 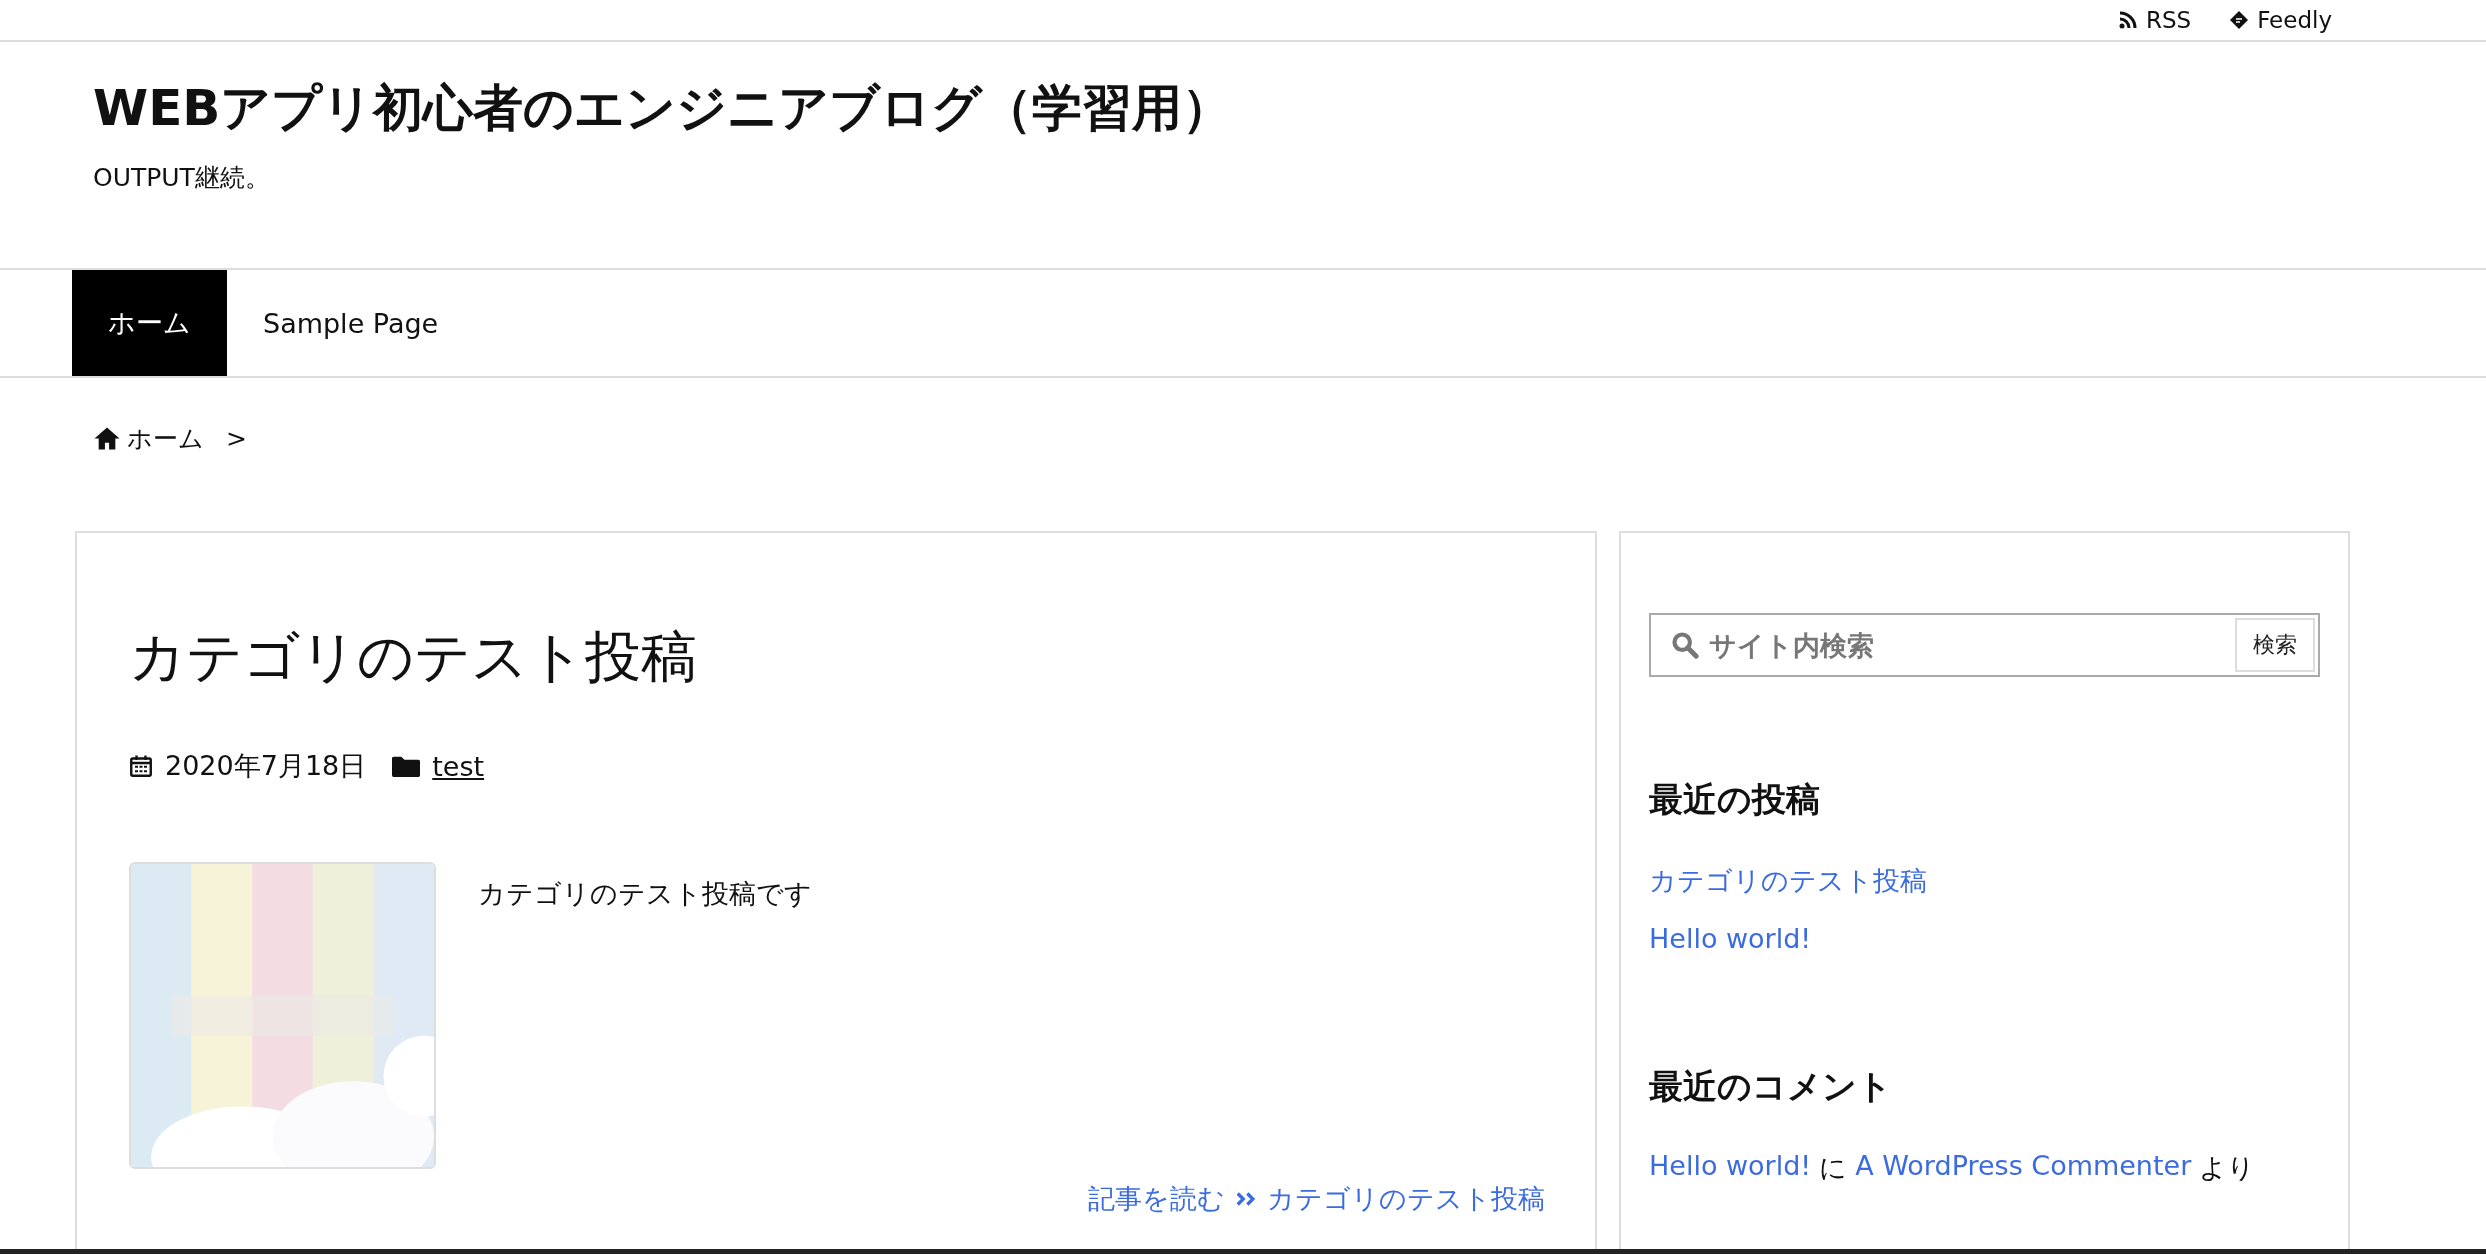 I want to click on search-button: 検索, so click(x=2275, y=645).